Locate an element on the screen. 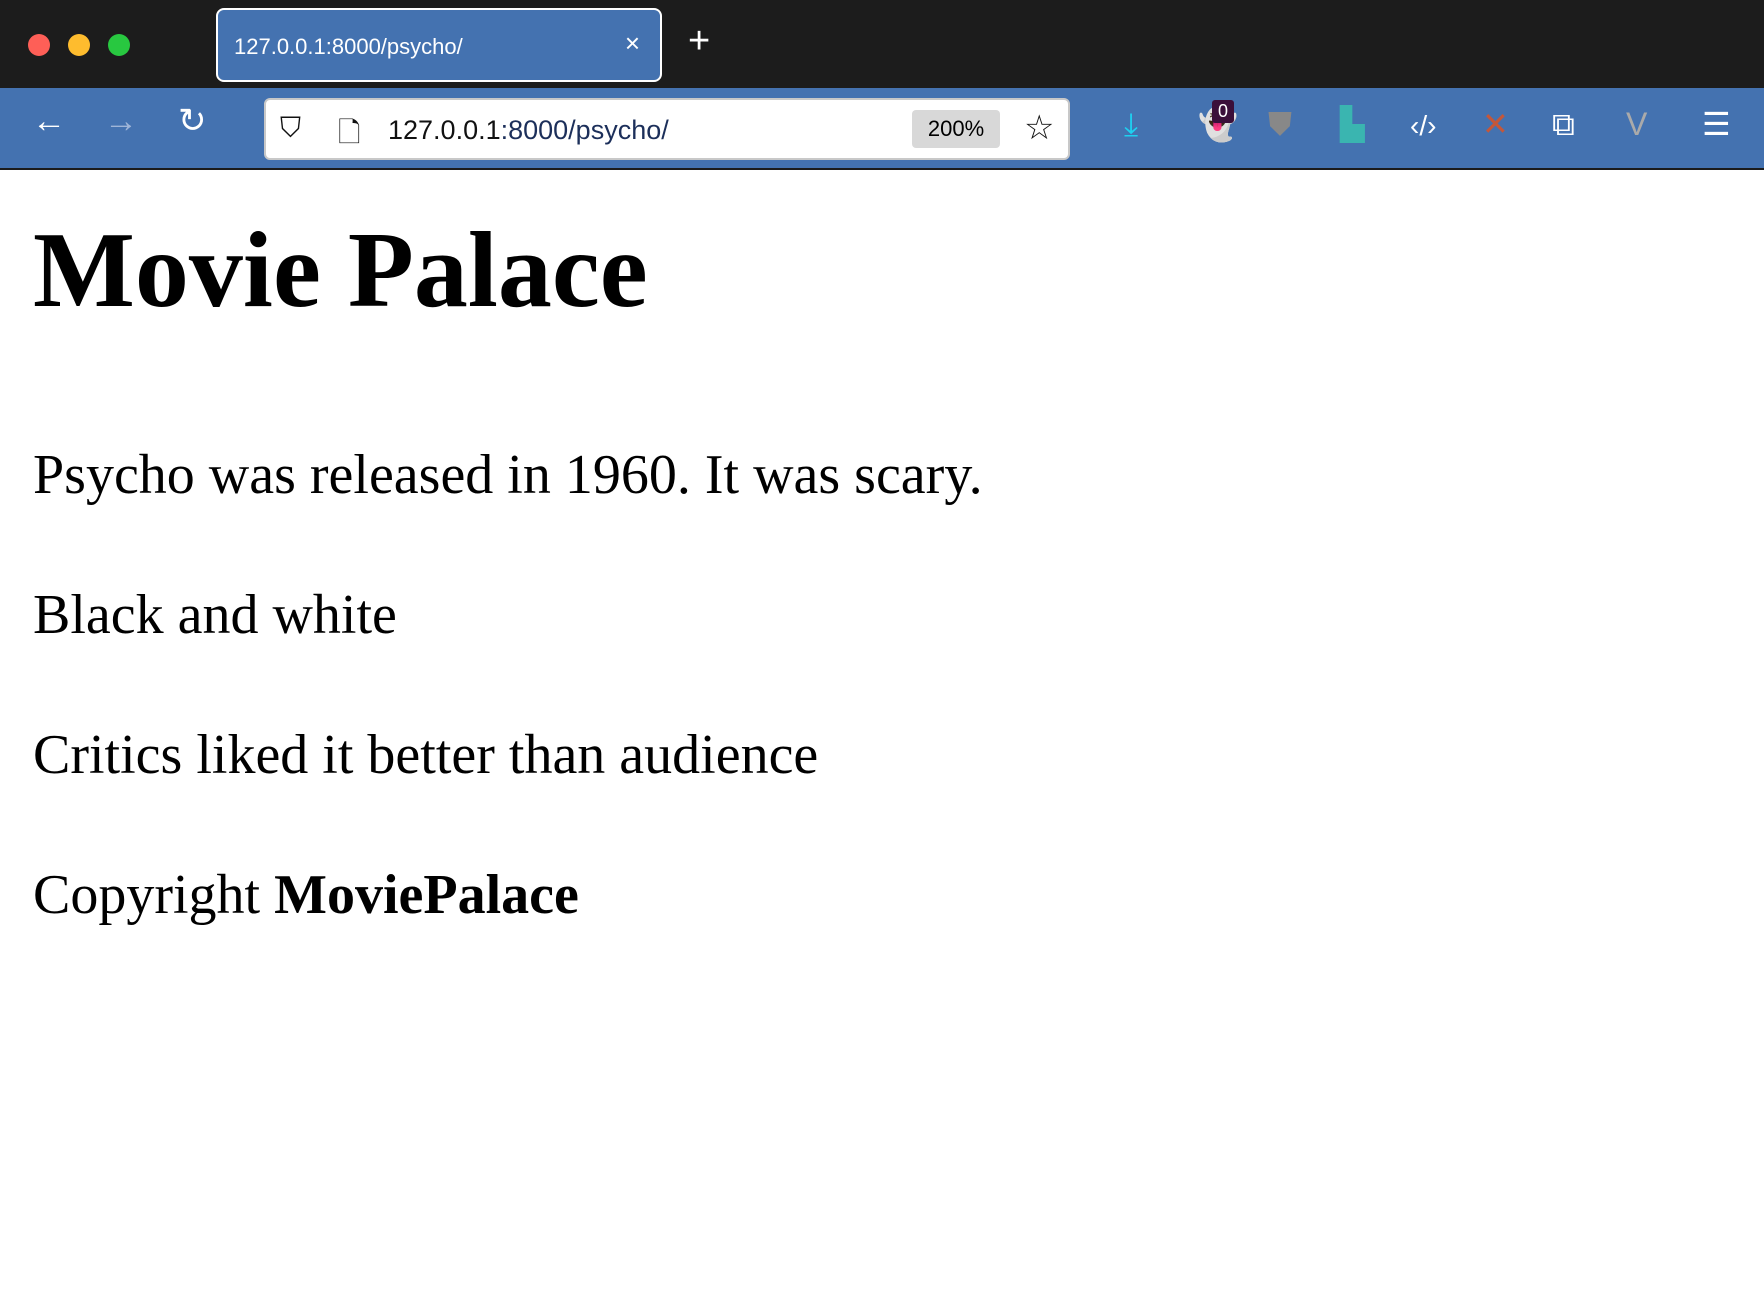 The height and width of the screenshot is (1312, 1764). address-bar: ⛉ 🗋 127.0.0.1:8000/psycho/ 200% ☆ is located at coordinates (667, 129).